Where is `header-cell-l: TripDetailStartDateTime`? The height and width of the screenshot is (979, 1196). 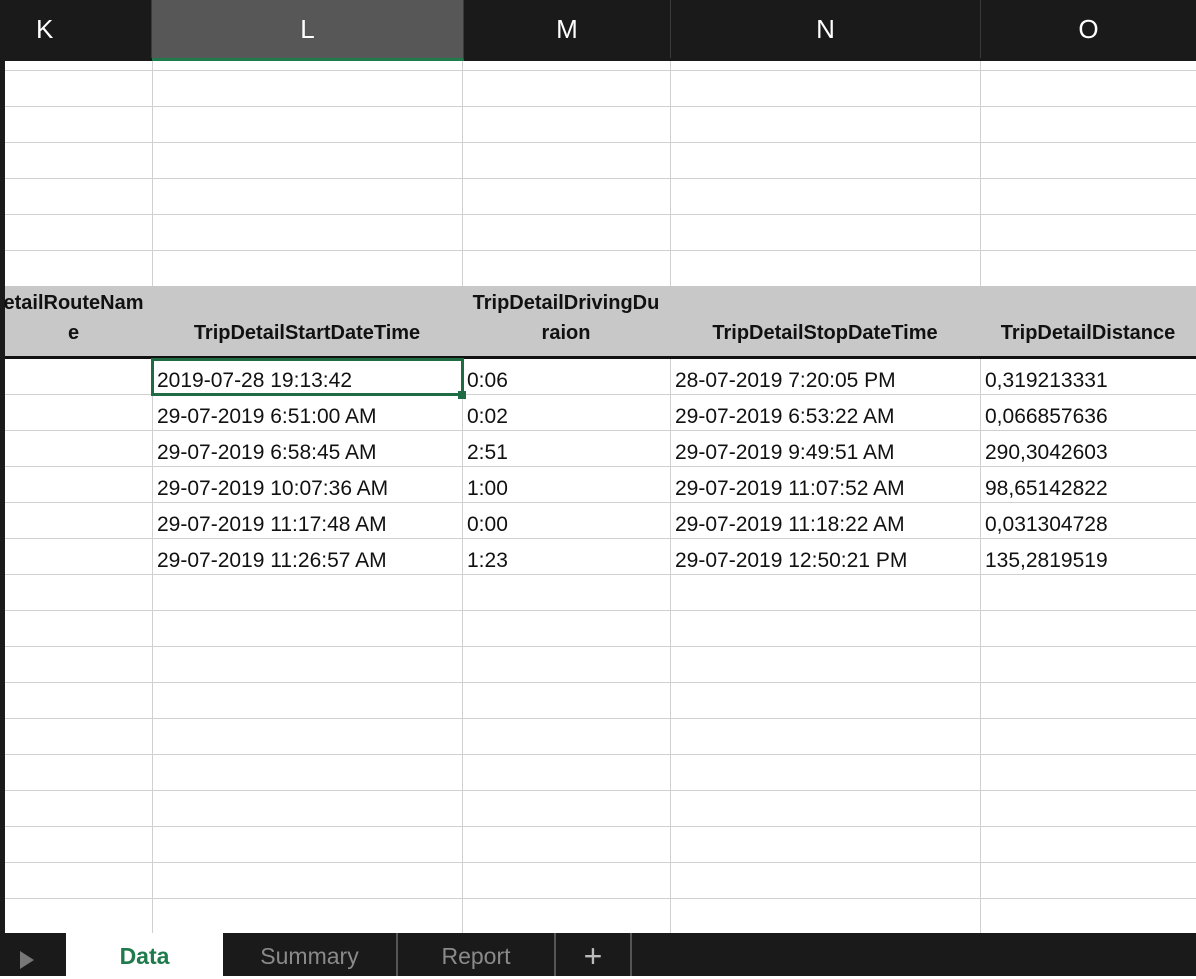
header-cell-l: TripDetailStartDateTime is located at coordinates (307, 321).